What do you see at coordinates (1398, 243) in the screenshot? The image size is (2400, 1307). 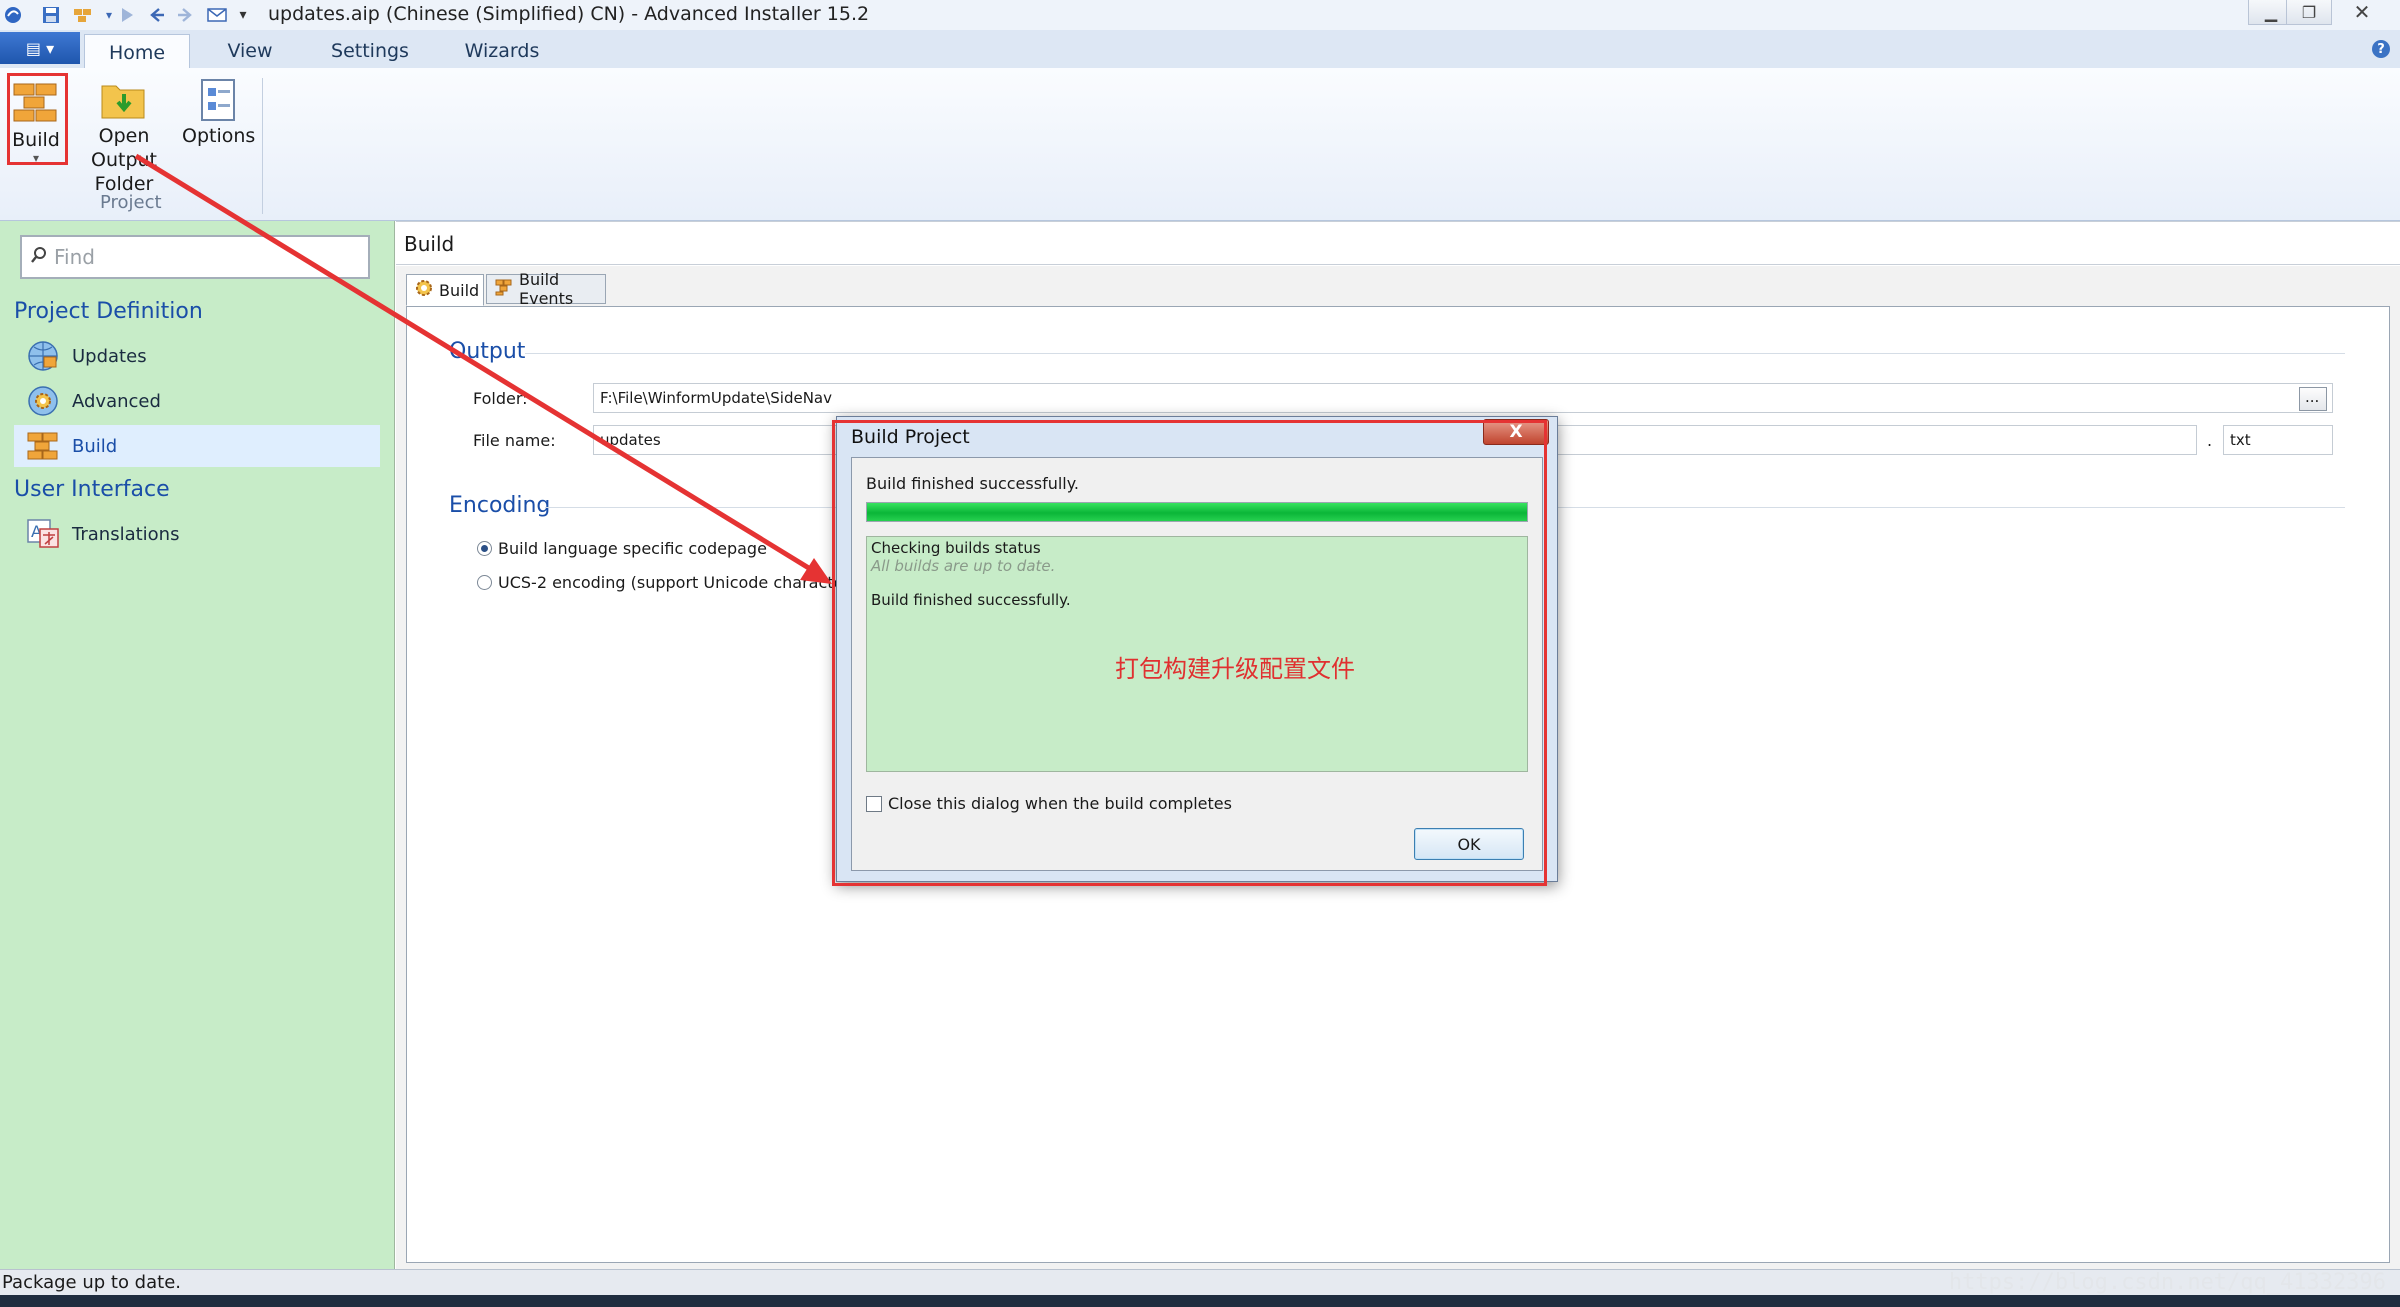 I see `page-title: Build` at bounding box center [1398, 243].